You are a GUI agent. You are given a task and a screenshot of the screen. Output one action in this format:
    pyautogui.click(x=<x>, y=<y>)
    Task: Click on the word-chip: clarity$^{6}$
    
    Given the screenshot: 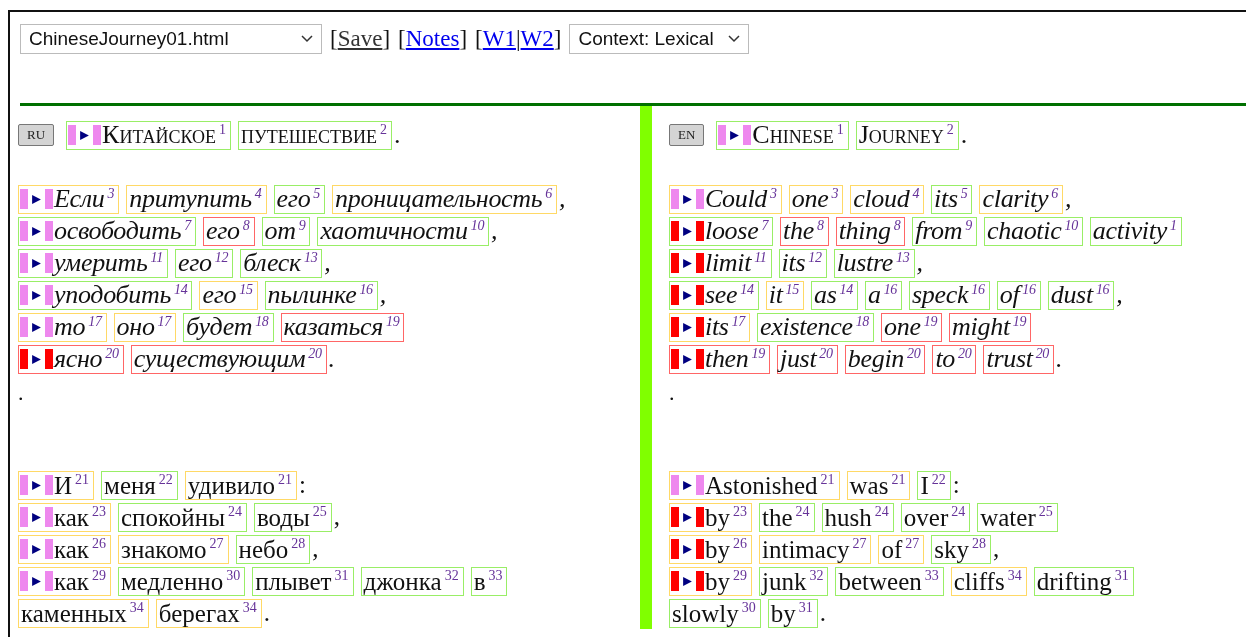 What is the action you would take?
    pyautogui.click(x=1021, y=199)
    